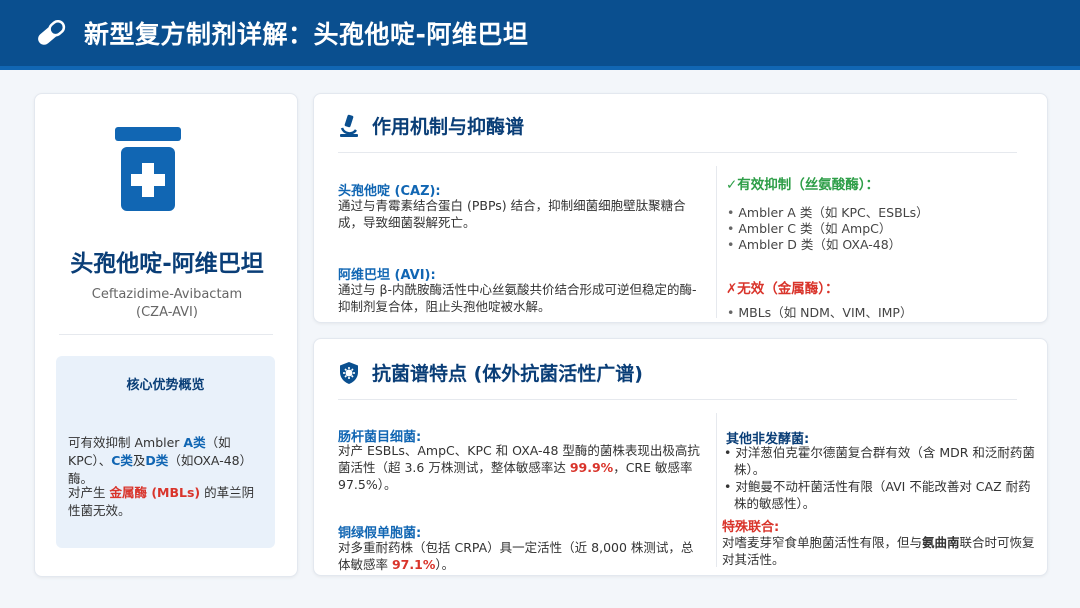  I want to click on mechanism-header: 作用机制与抑酶谱, so click(431, 125).